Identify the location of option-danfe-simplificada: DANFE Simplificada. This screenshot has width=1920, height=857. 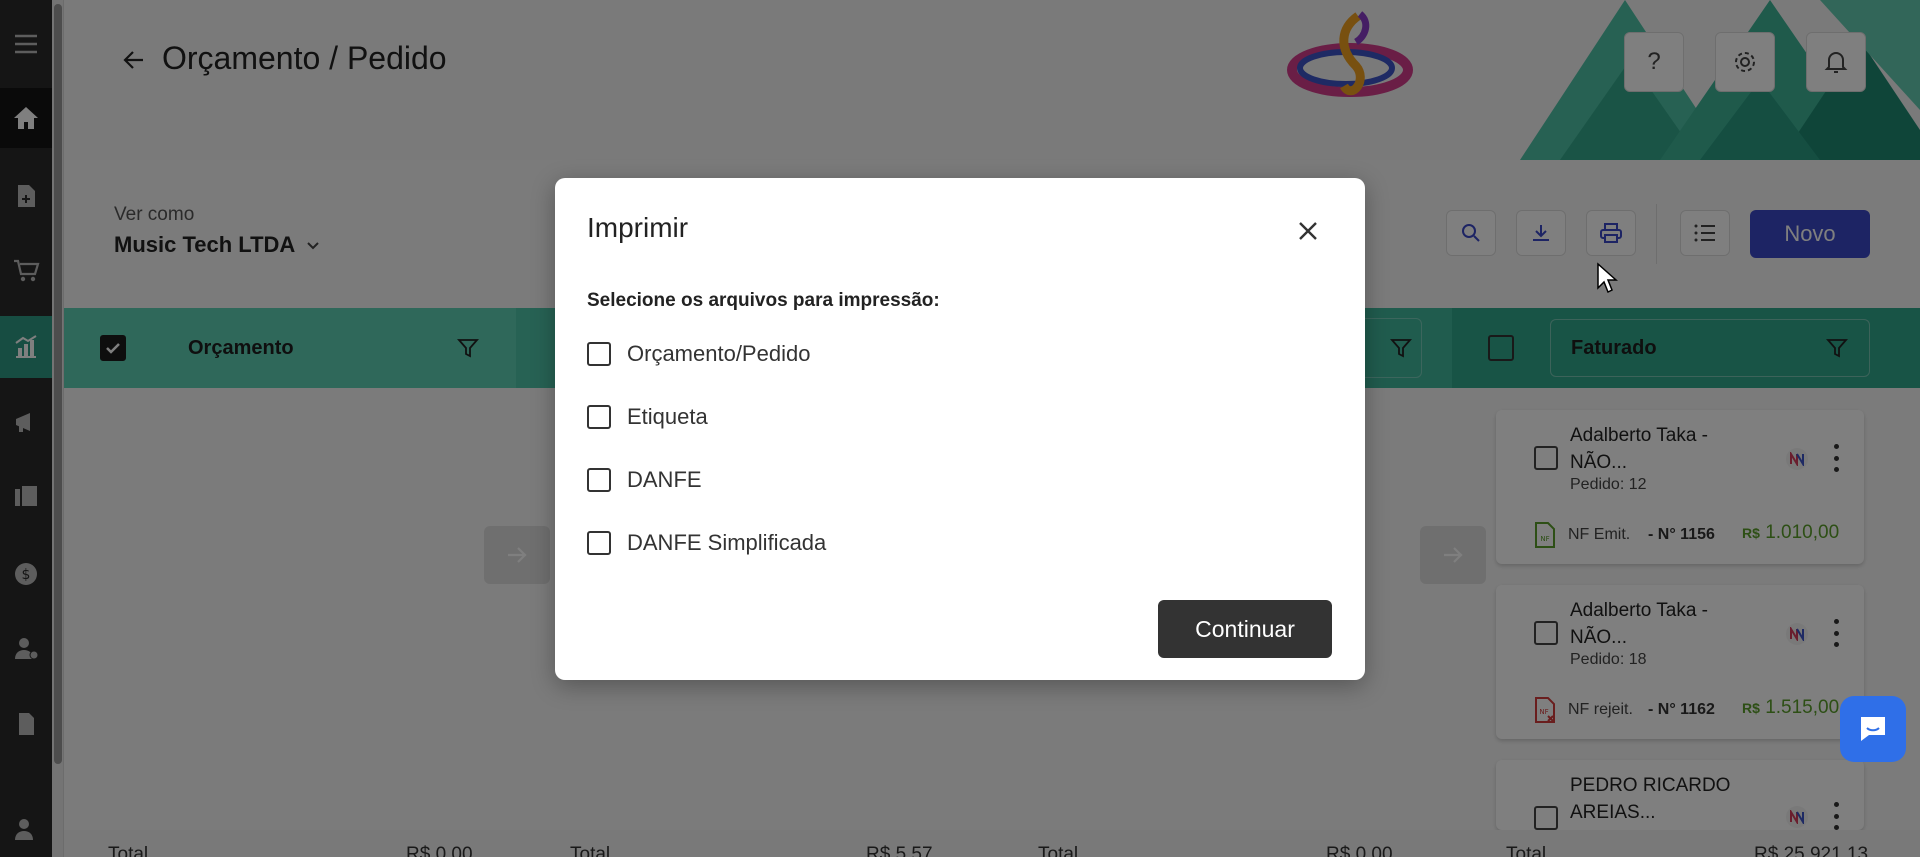
(706, 543).